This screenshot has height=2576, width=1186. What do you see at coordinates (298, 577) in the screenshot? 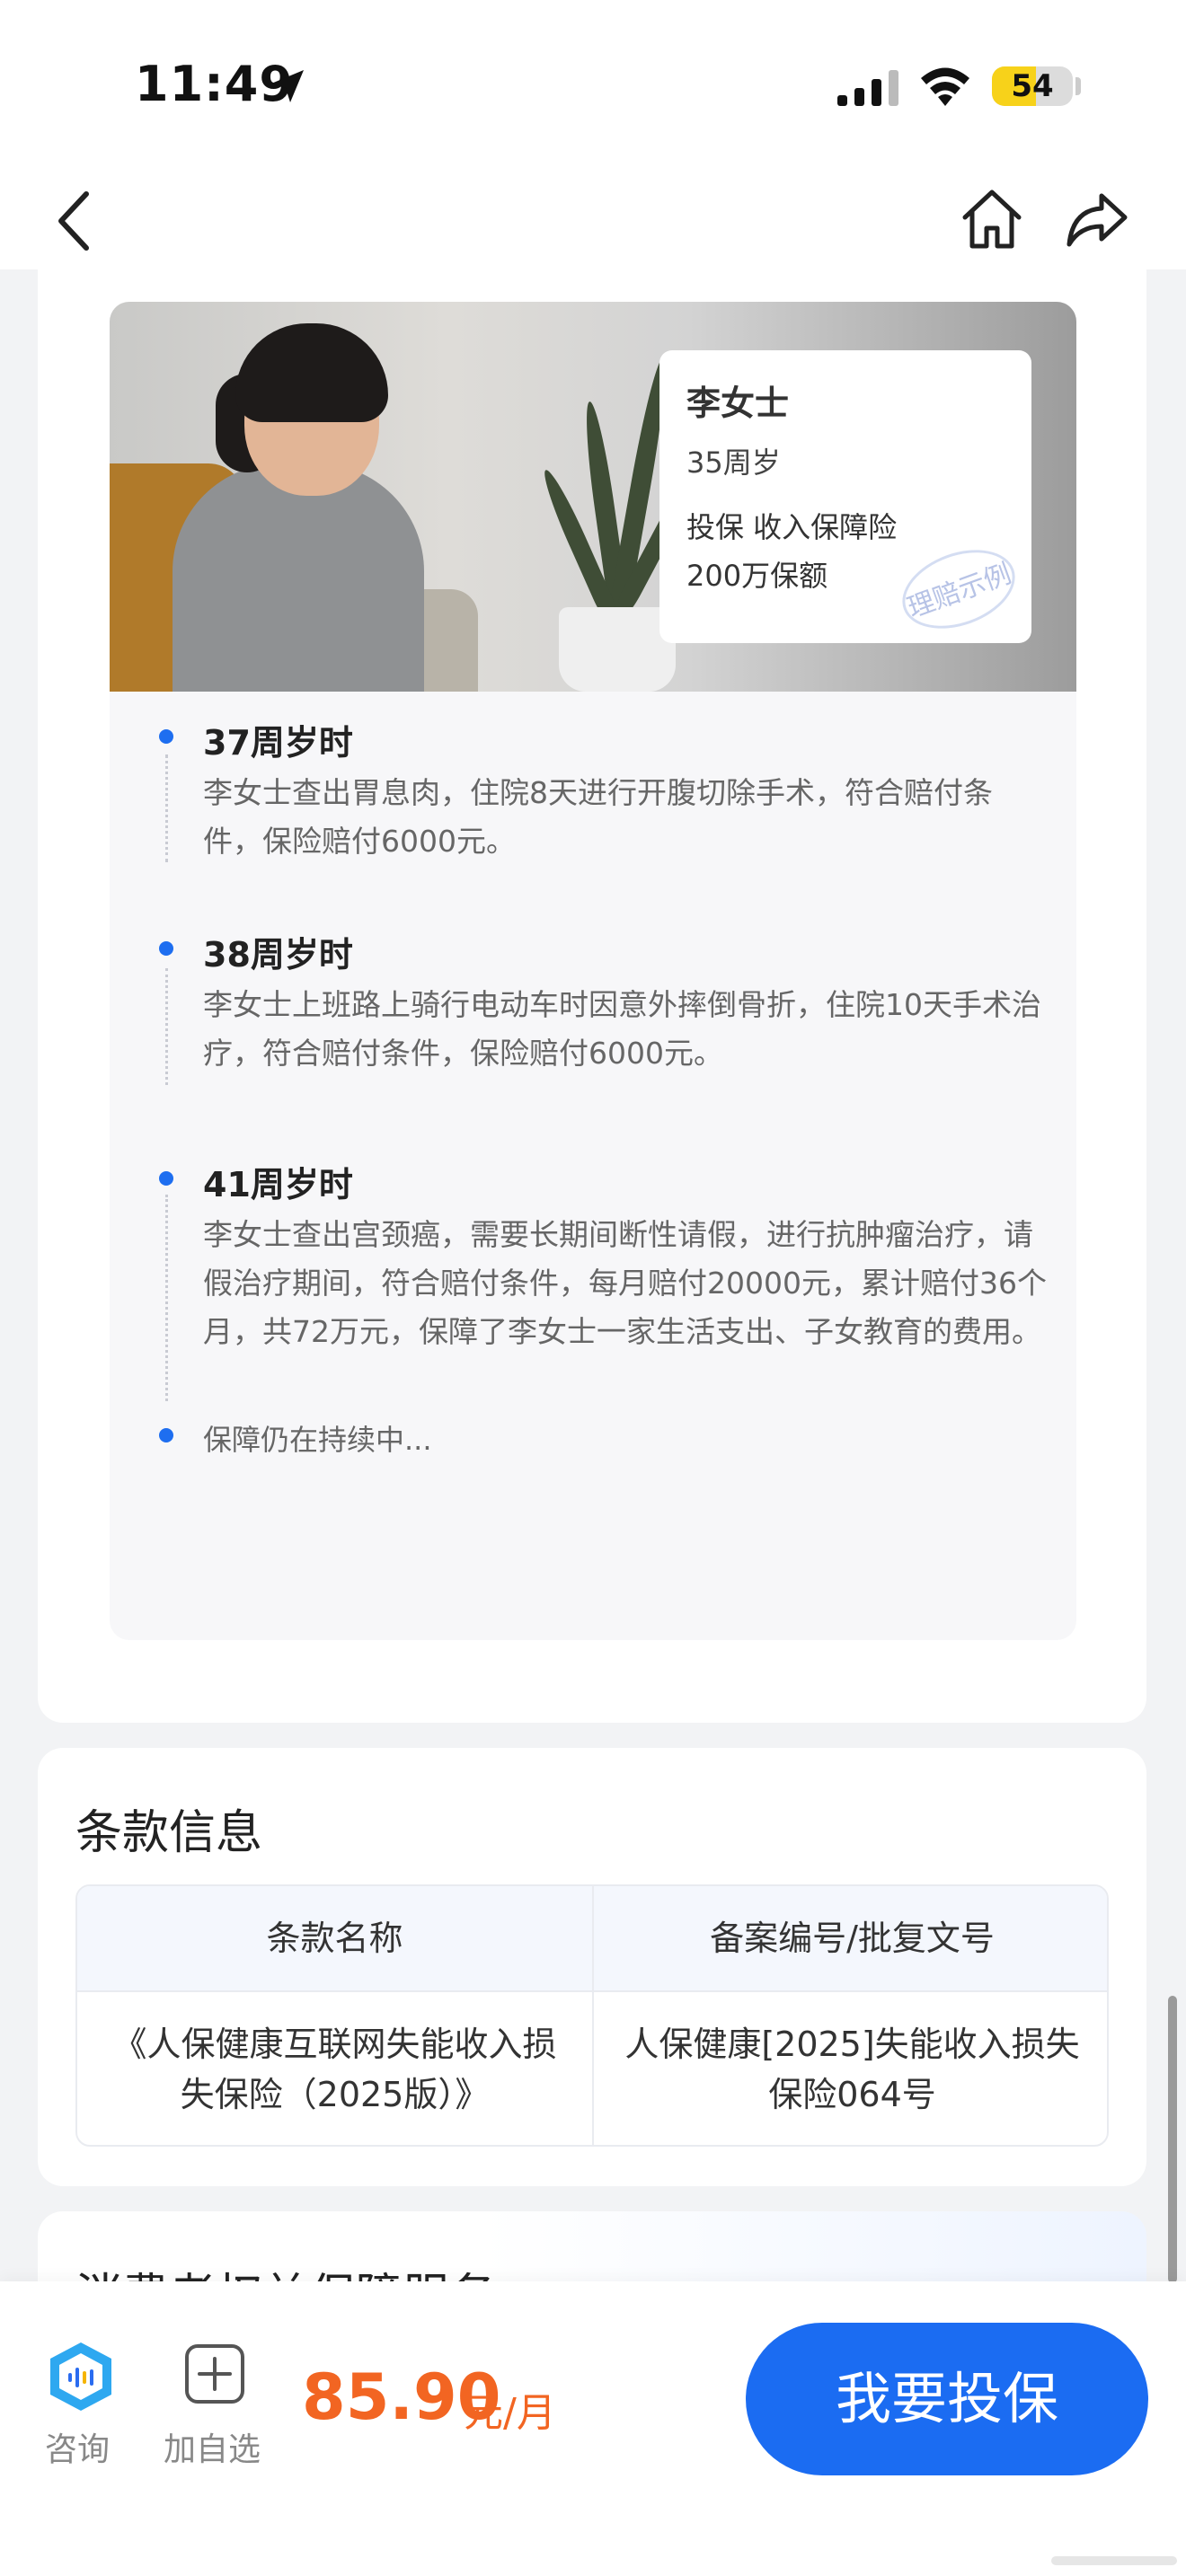
I see `photo-person-body` at bounding box center [298, 577].